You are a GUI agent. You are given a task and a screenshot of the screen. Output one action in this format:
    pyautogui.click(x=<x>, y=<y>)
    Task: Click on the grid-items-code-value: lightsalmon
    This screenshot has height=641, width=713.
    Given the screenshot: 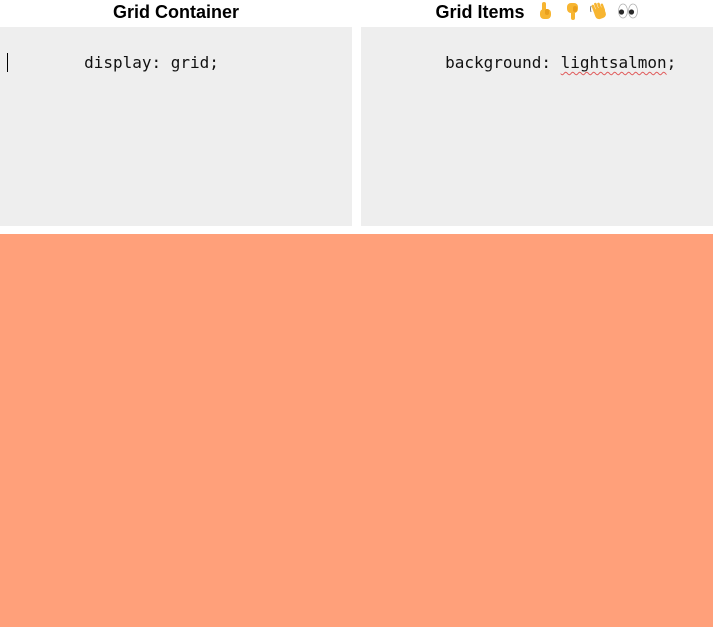 What is the action you would take?
    pyautogui.click(x=613, y=62)
    